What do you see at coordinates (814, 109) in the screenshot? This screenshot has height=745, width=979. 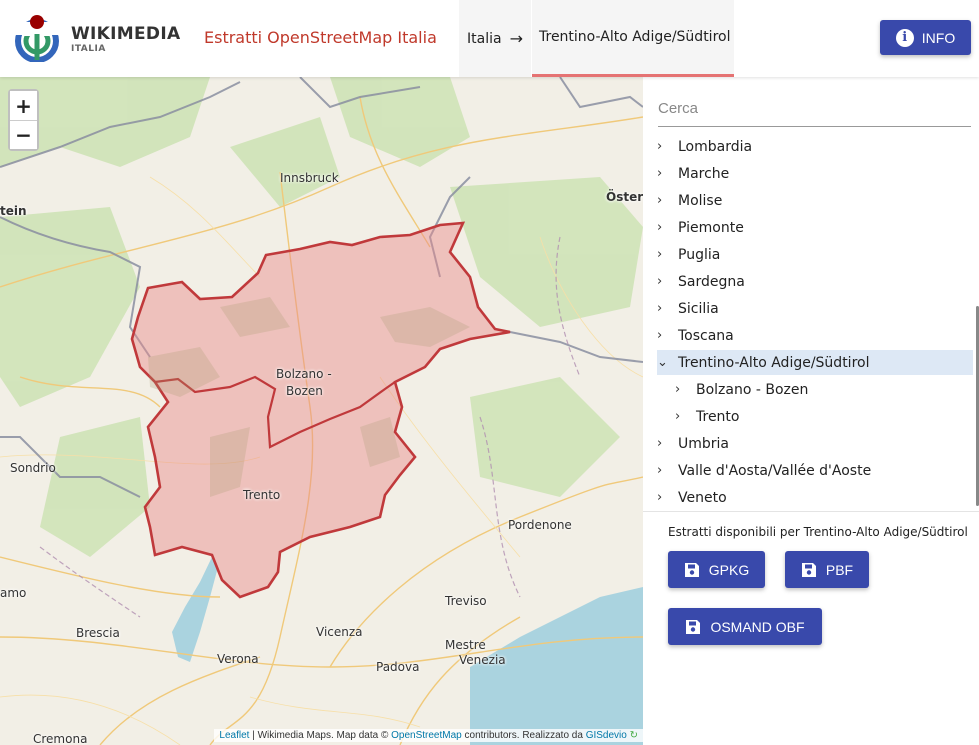 I see `search-input` at bounding box center [814, 109].